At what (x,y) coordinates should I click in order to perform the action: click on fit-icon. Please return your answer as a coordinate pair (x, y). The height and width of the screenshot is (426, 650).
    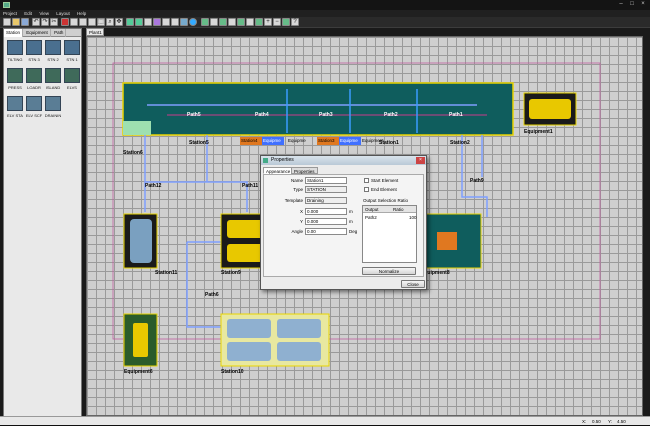
    Looking at the image, I should click on (286, 22).